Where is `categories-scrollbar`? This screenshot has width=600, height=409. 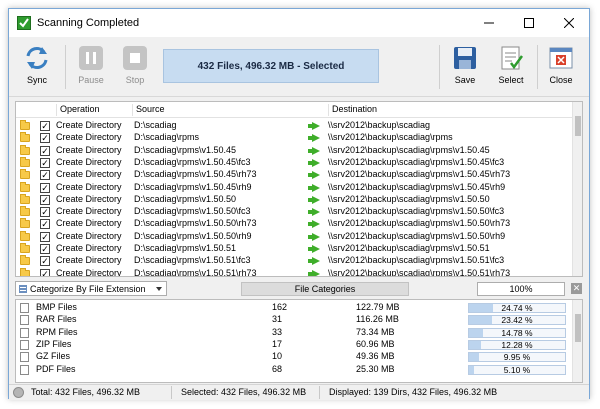 categories-scrollbar is located at coordinates (577, 341).